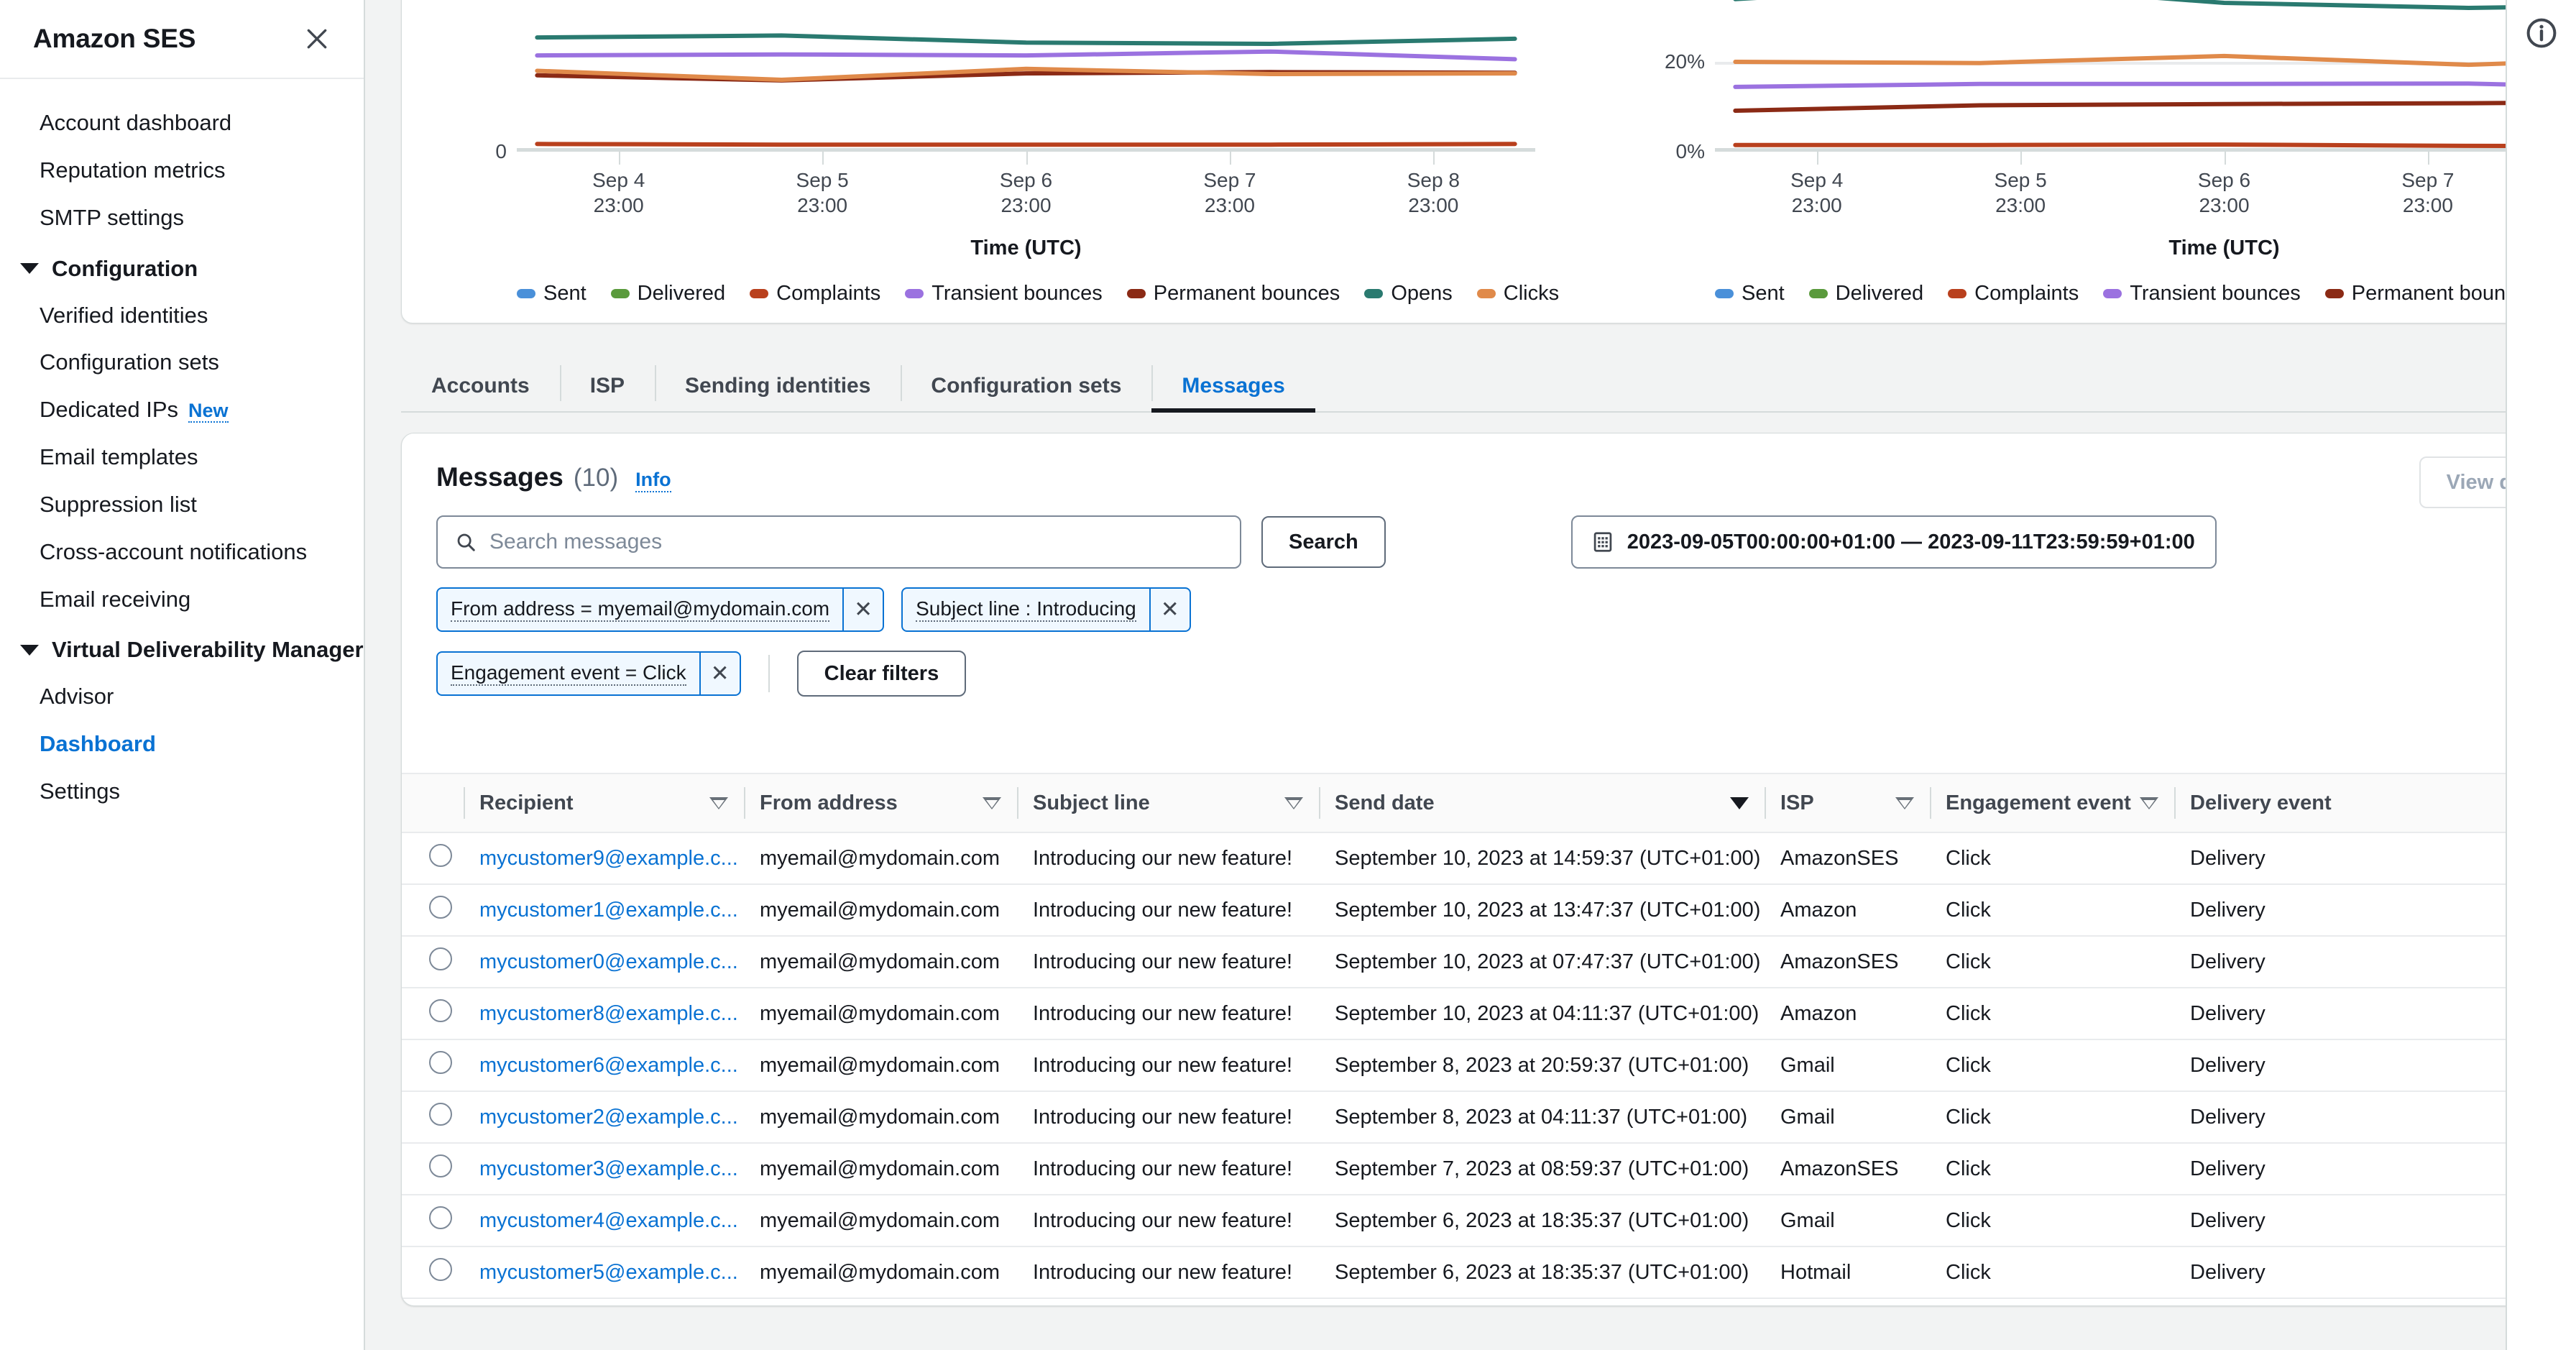 The image size is (2576, 1350). Describe the element at coordinates (182, 648) in the screenshot. I see `sidebar-group-virtual-deliverability-manager: Virtual Deliverability Manager` at that location.